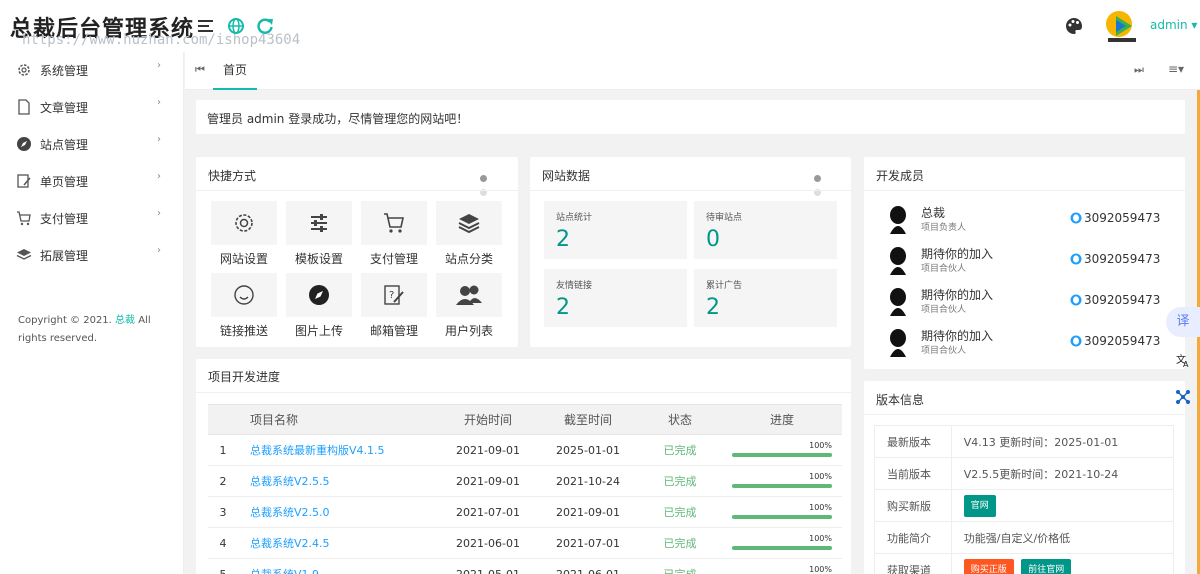 This screenshot has height=574, width=1200. What do you see at coordinates (1024, 537) in the screenshot?
I see `table-row: 功能简介 功能强/自定义/价格低` at bounding box center [1024, 537].